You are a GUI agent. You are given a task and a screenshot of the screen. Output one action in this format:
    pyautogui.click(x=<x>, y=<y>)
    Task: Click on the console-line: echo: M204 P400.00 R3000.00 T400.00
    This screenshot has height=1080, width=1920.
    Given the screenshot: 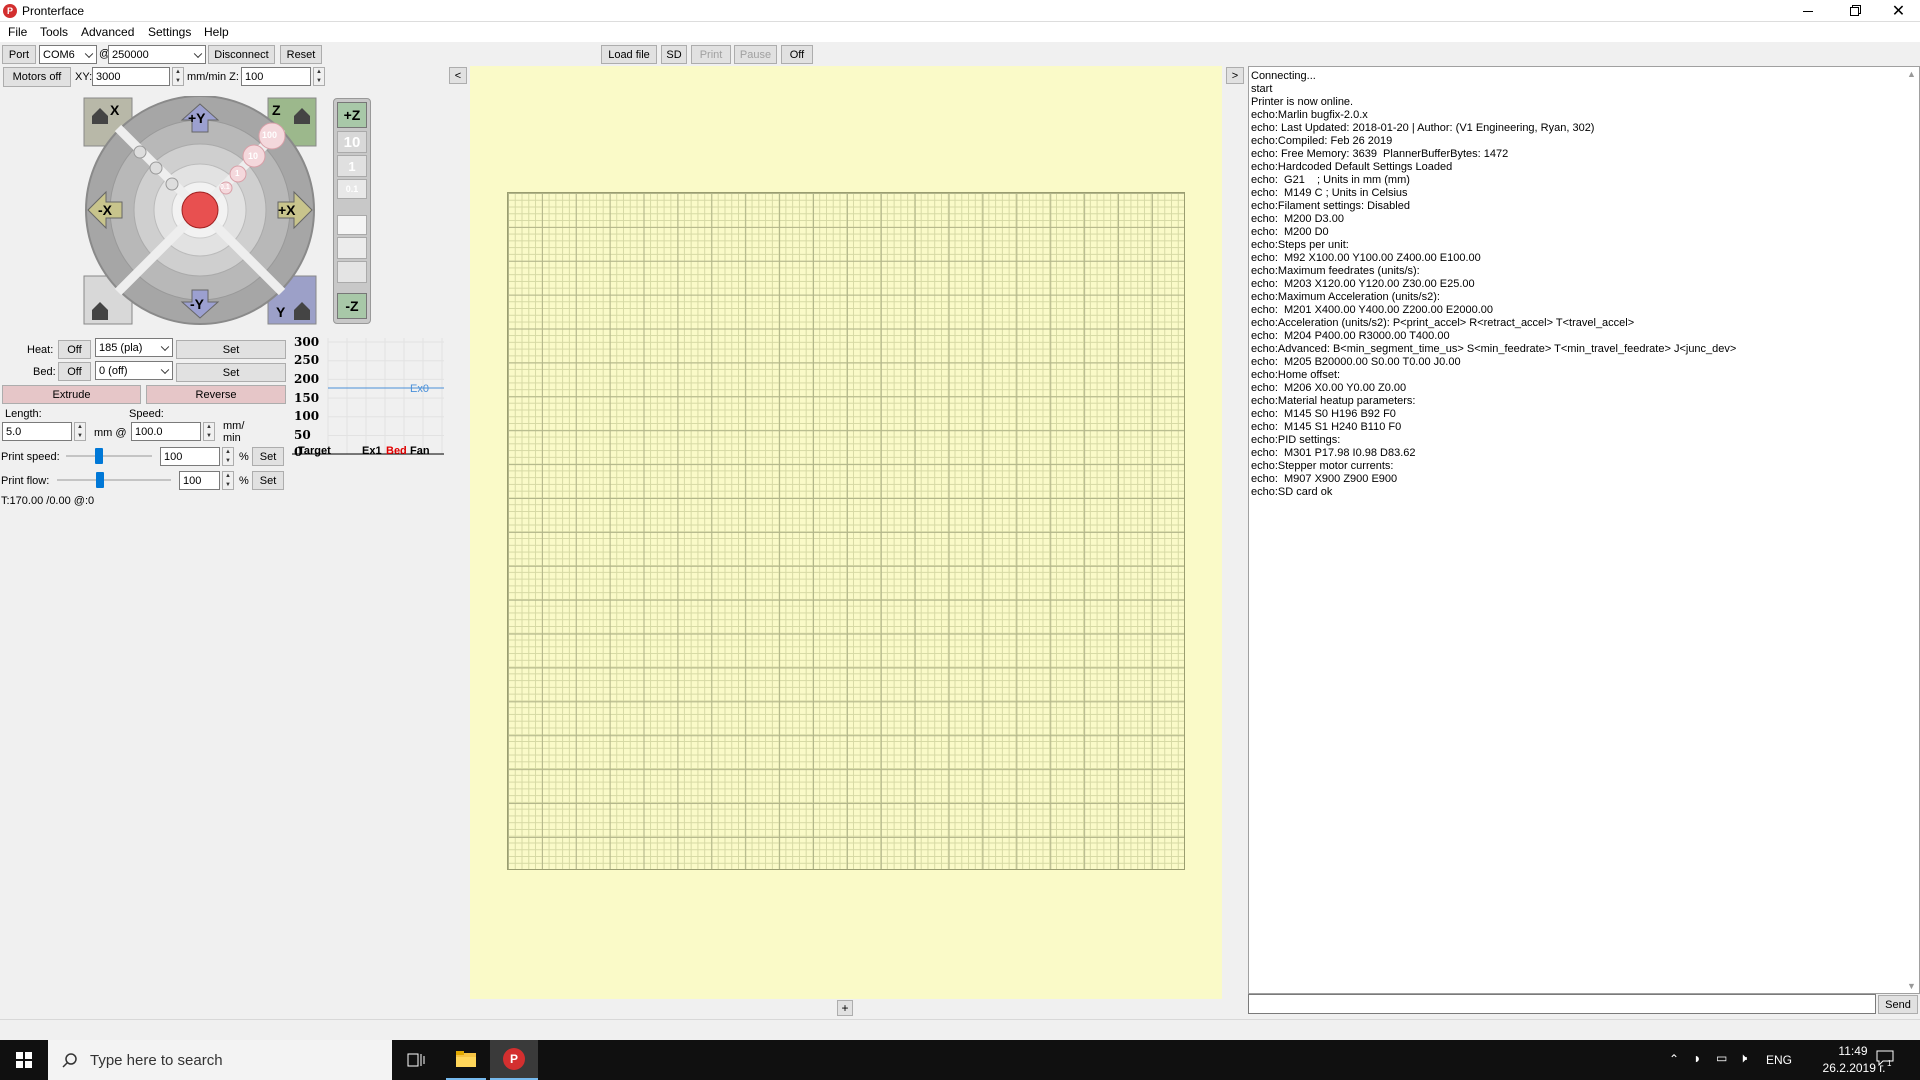 What is the action you would take?
    pyautogui.click(x=1350, y=336)
    